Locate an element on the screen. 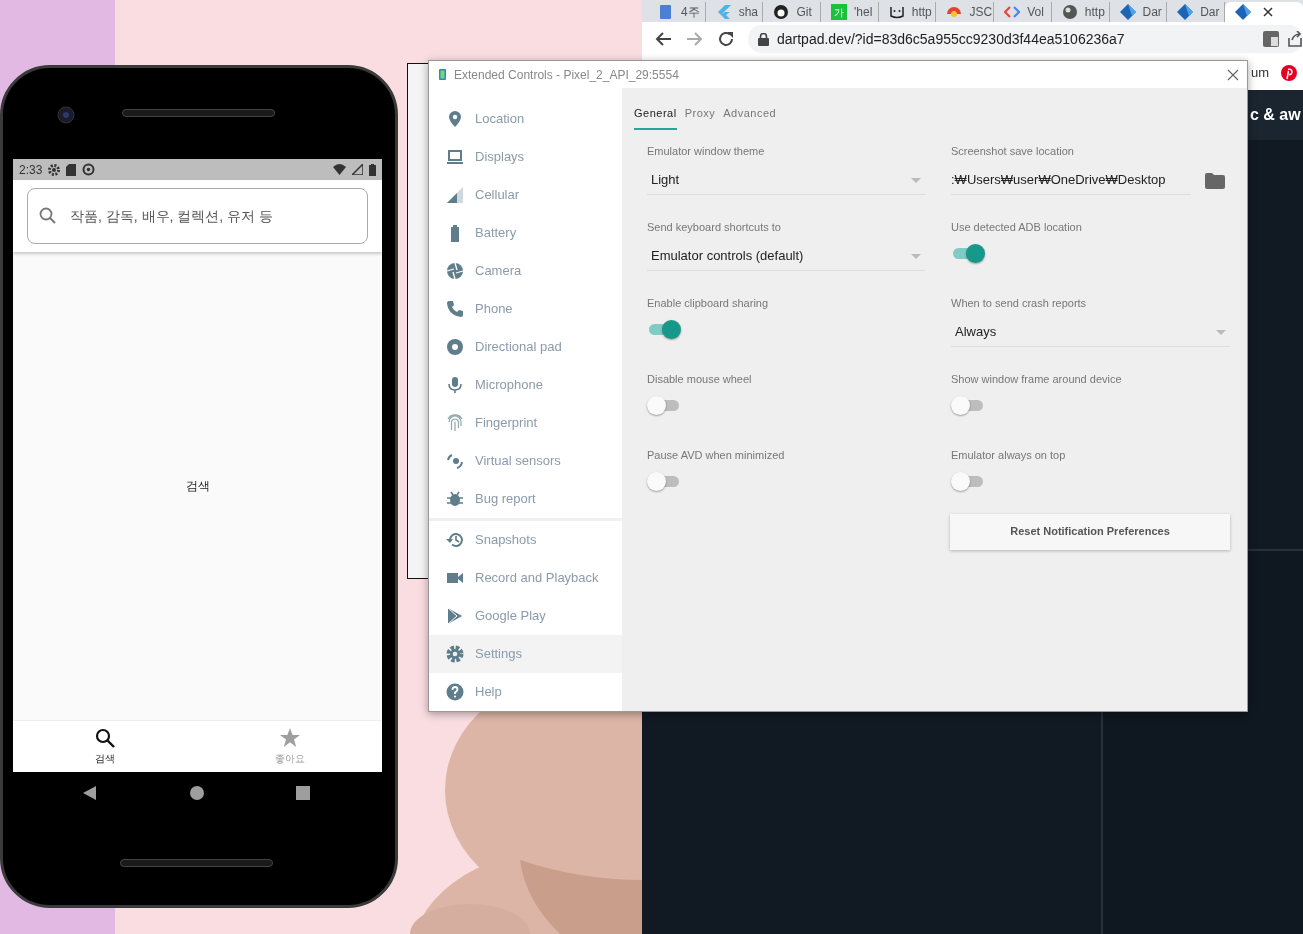 The image size is (1303, 934). setting-label: Send keyboard shortcuts to is located at coordinates (714, 226).